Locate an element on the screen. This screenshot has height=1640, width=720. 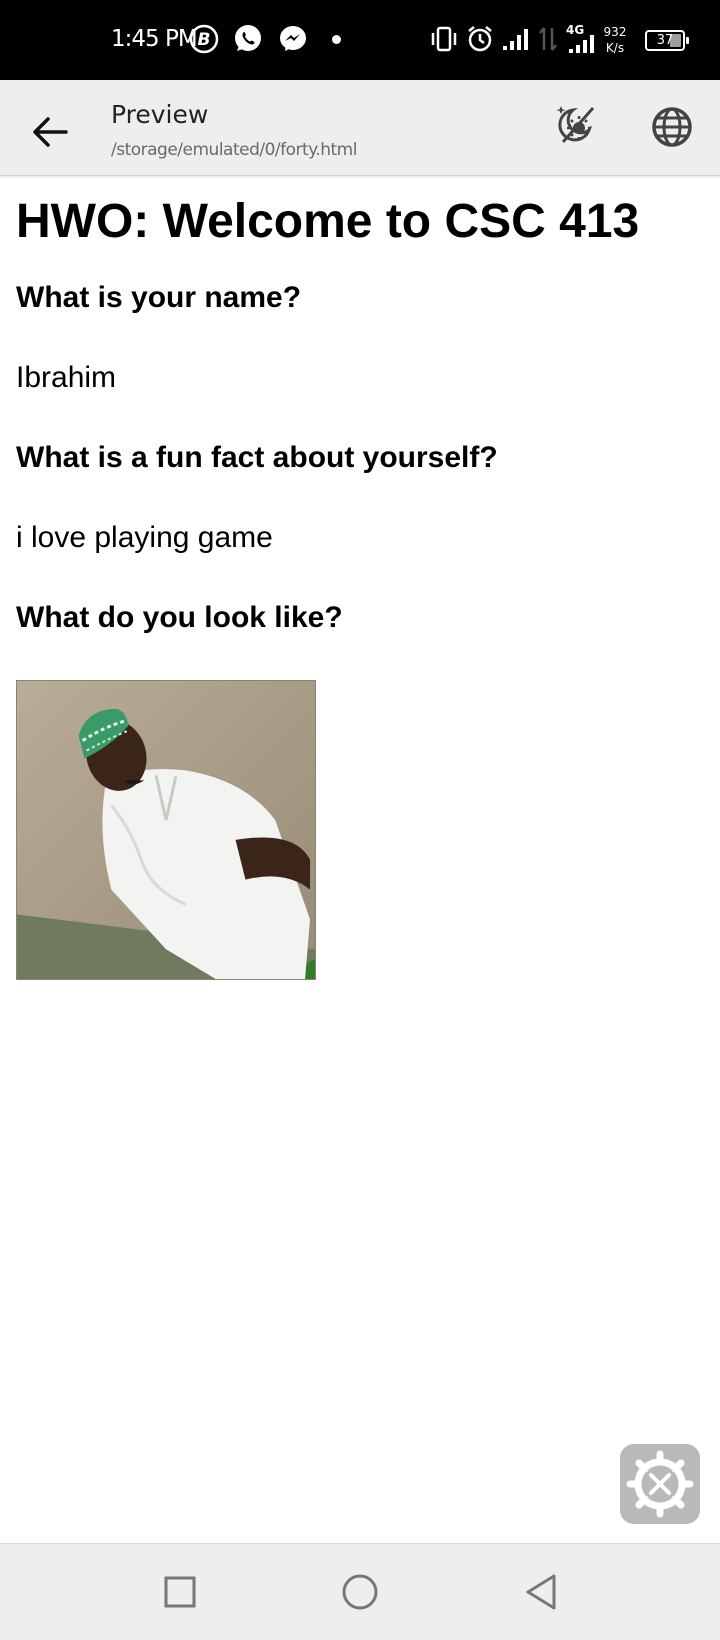
b-app-icon: B is located at coordinates (204, 39).